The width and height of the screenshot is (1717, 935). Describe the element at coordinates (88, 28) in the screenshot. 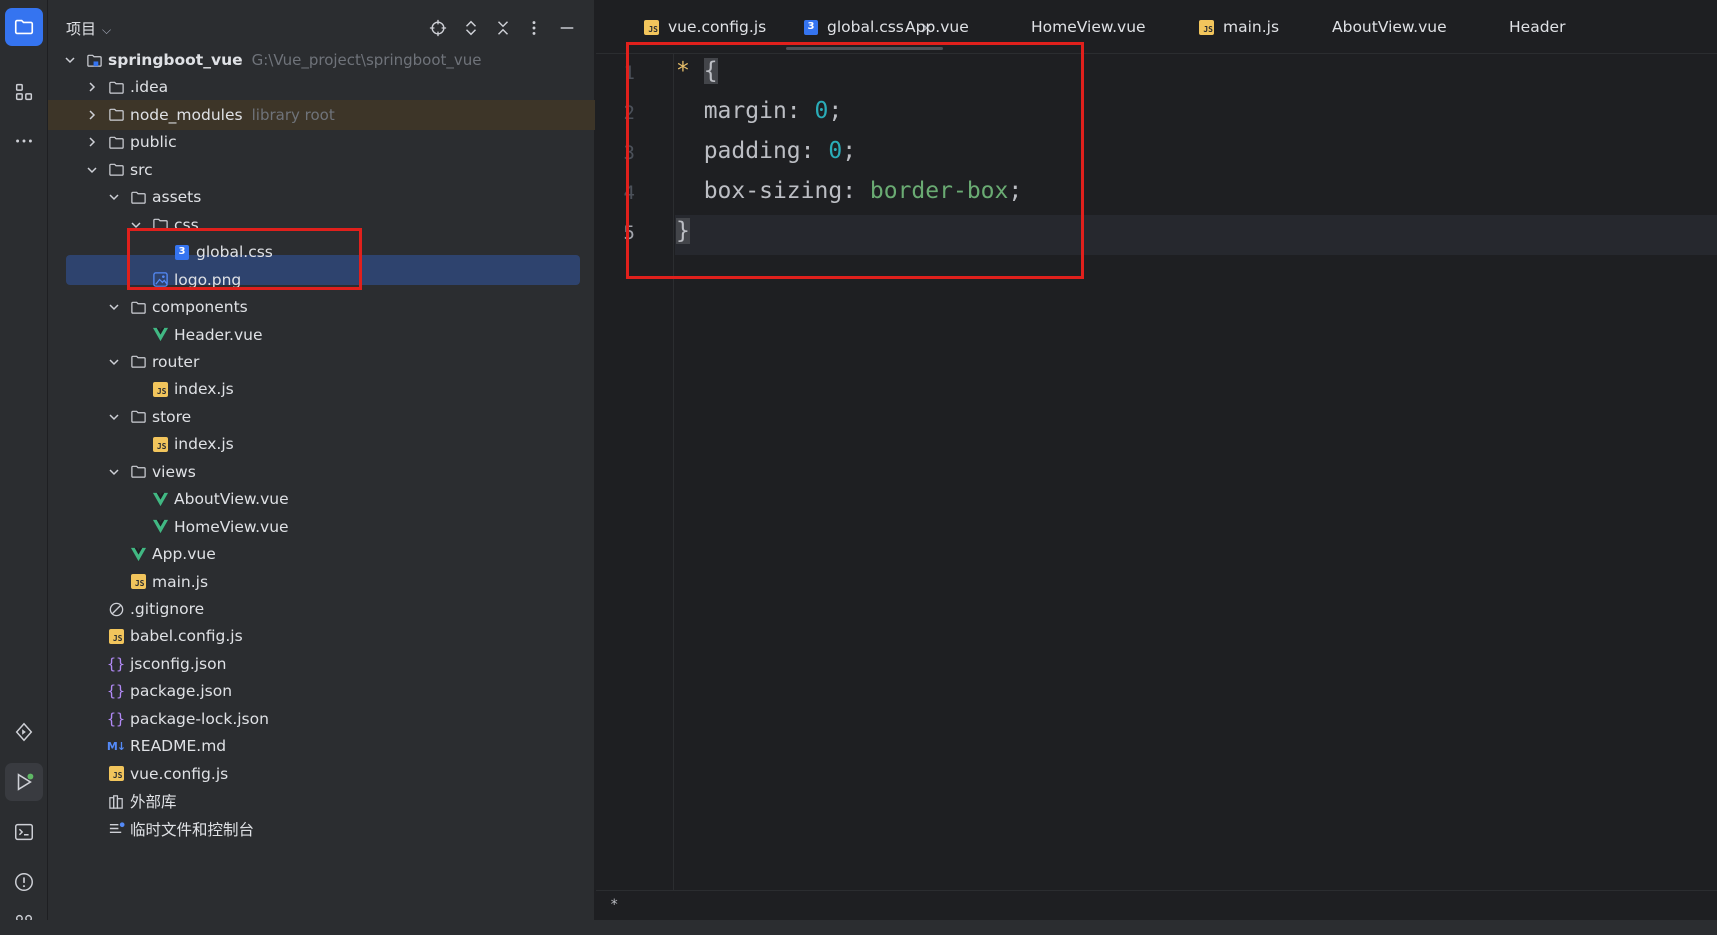

I see `project-view-selector: 项目 ⌵` at that location.